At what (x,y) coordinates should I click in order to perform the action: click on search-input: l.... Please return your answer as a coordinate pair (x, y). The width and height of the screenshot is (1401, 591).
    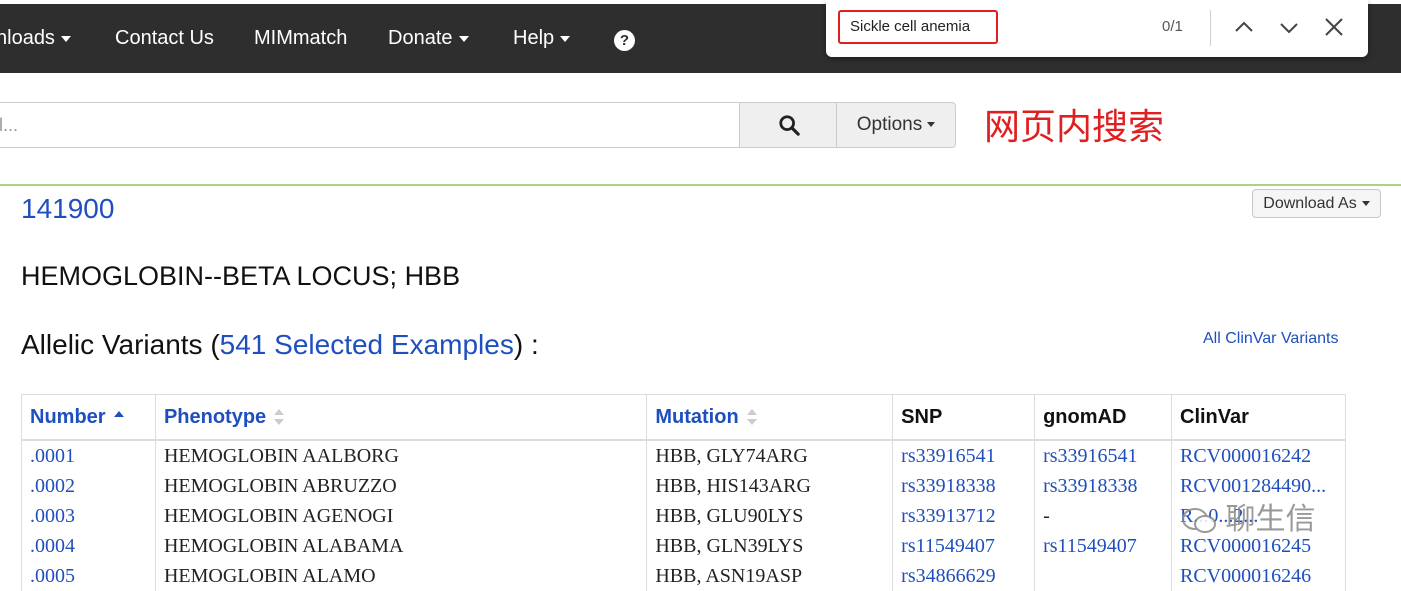
    Looking at the image, I should click on (370, 125).